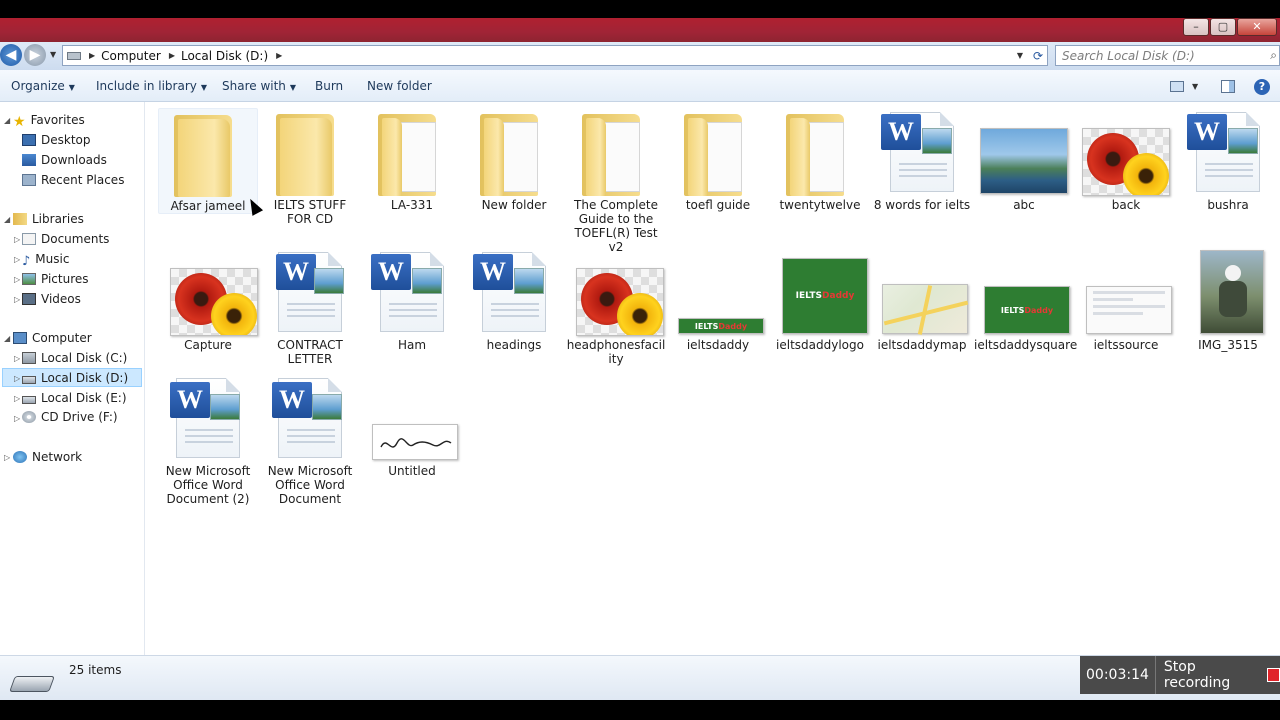  I want to click on sidebar-item-local-disk-e: Local Disk (E:), so click(74, 398).